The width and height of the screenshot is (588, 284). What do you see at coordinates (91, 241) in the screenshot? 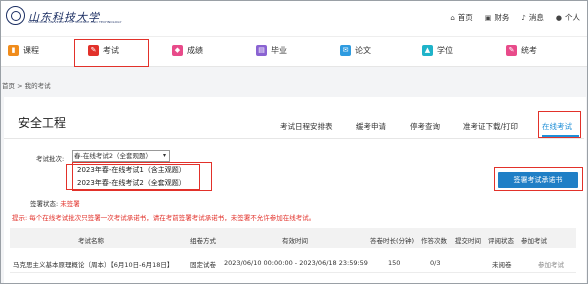
I see `column-header: 考试名称` at bounding box center [91, 241].